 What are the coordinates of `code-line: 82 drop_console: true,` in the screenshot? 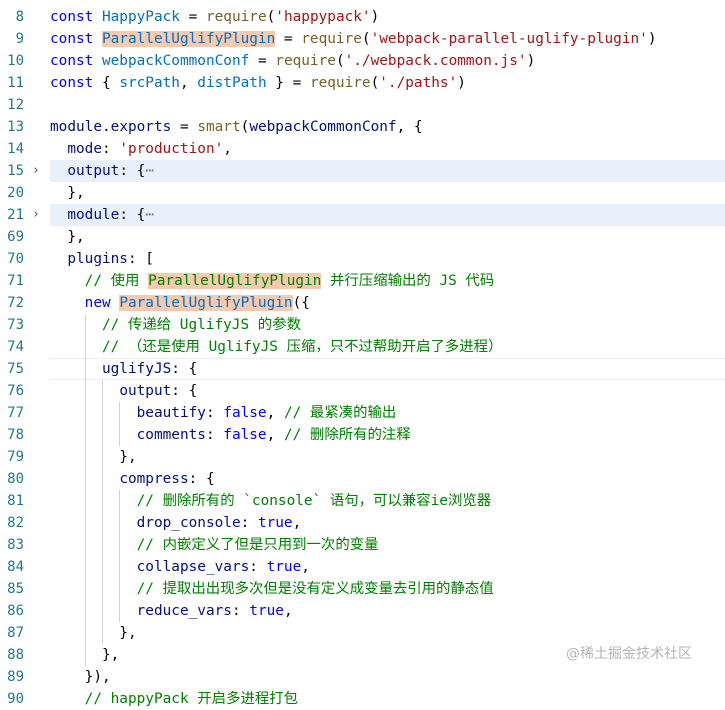 It's located at (362, 523).